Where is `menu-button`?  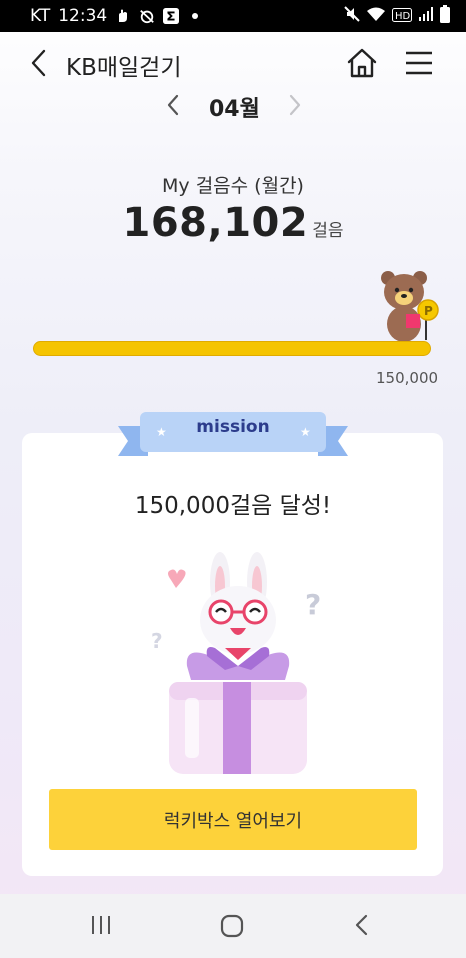 menu-button is located at coordinates (419, 63).